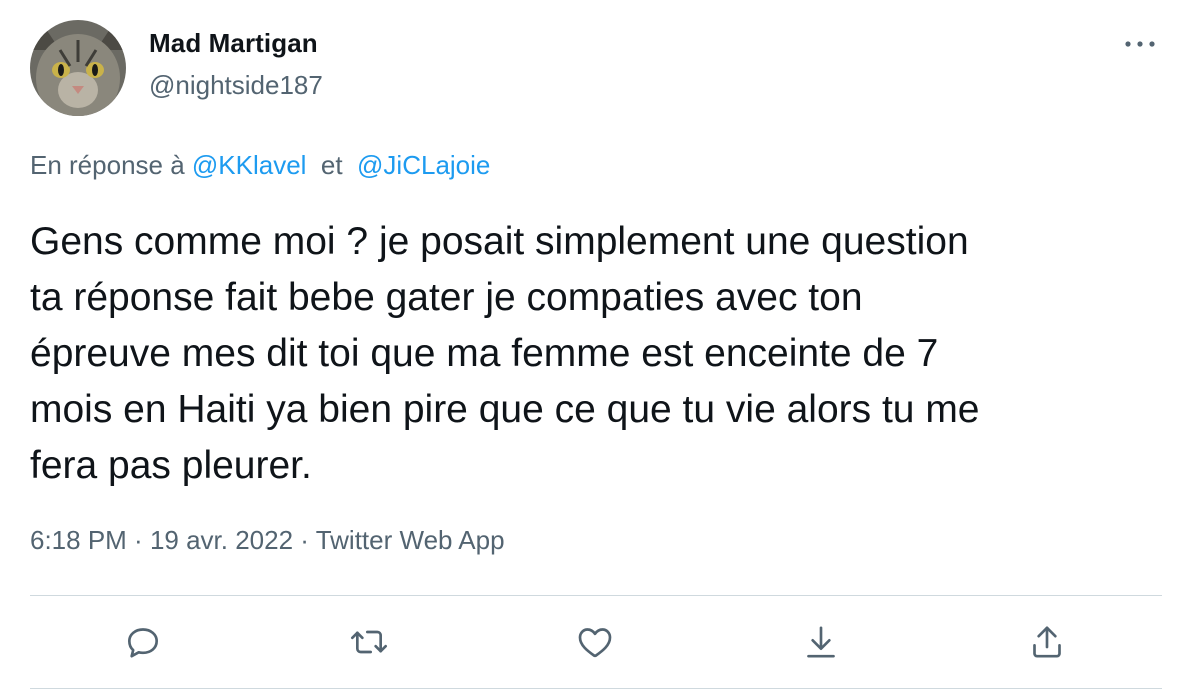 The height and width of the screenshot is (698, 1194). What do you see at coordinates (249, 165) in the screenshot?
I see `mention-link-kklavel: @KKlavel` at bounding box center [249, 165].